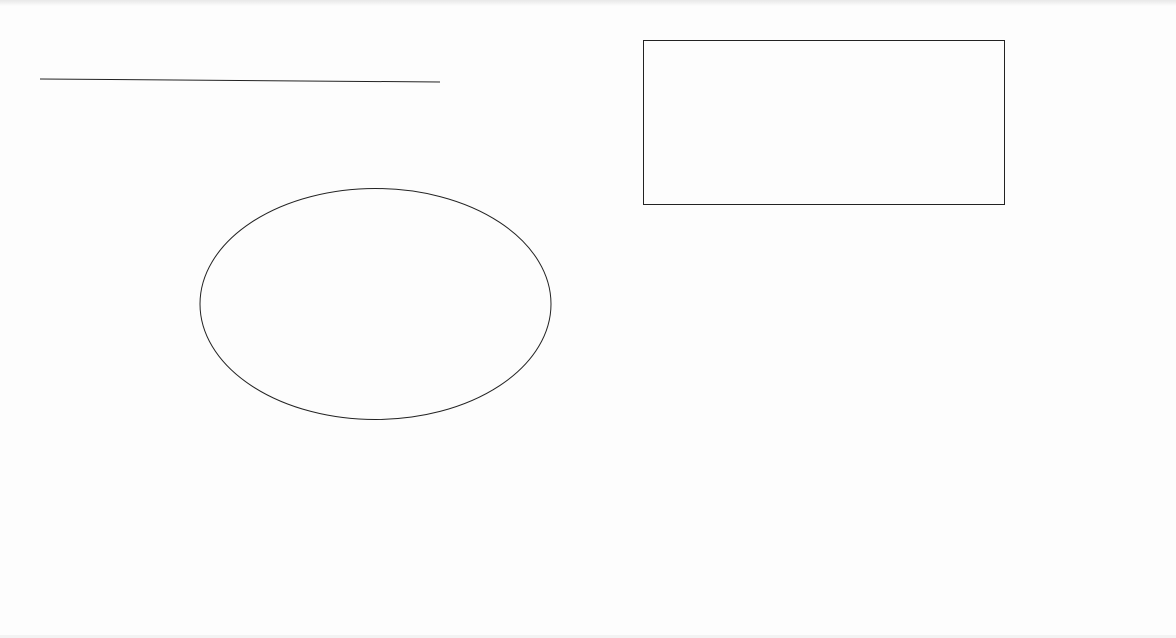 Image resolution: width=1176 pixels, height=638 pixels. Describe the element at coordinates (375, 304) in the screenshot. I see `ellipse-shape` at that location.